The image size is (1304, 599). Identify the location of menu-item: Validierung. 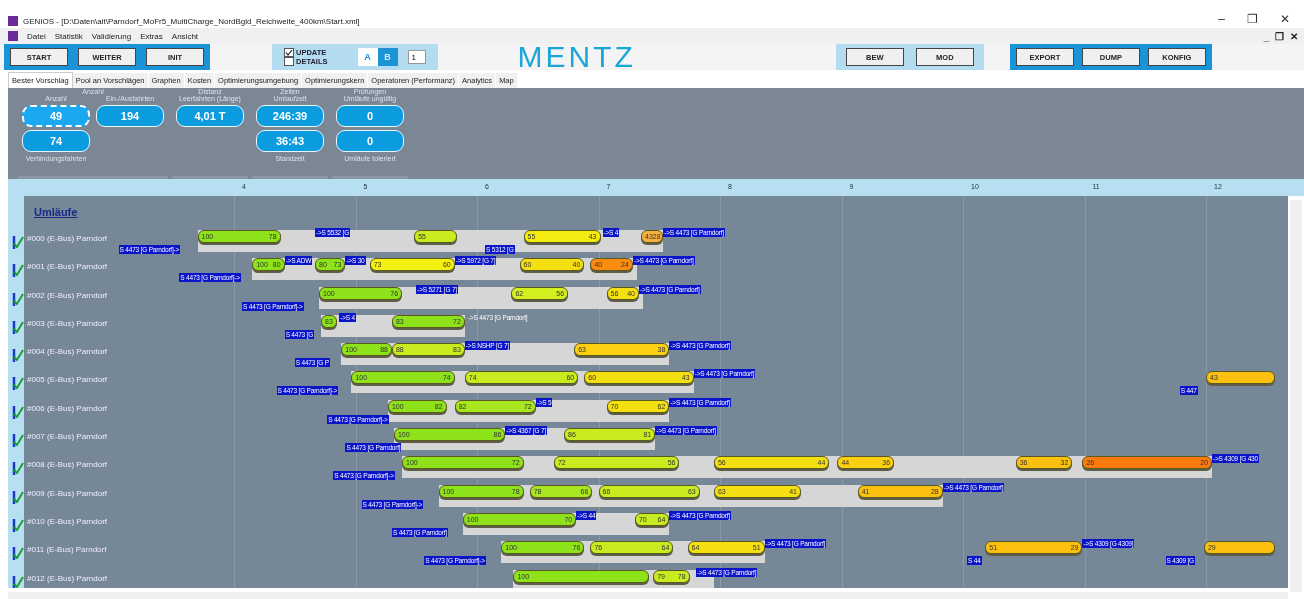
(111, 36).